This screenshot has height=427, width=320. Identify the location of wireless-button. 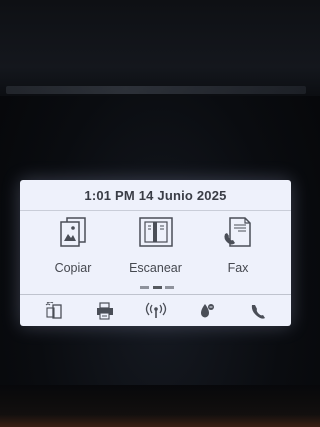
(156, 311).